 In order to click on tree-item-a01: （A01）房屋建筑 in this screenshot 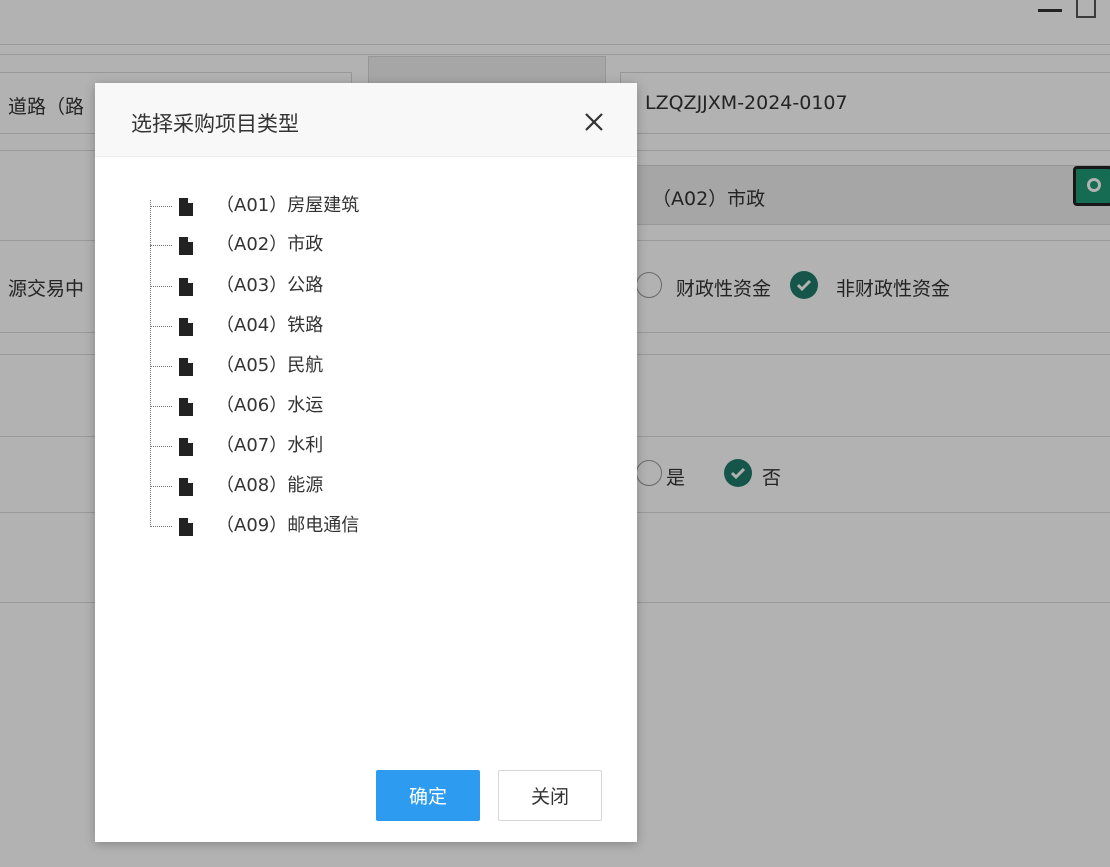, I will do `click(350, 211)`.